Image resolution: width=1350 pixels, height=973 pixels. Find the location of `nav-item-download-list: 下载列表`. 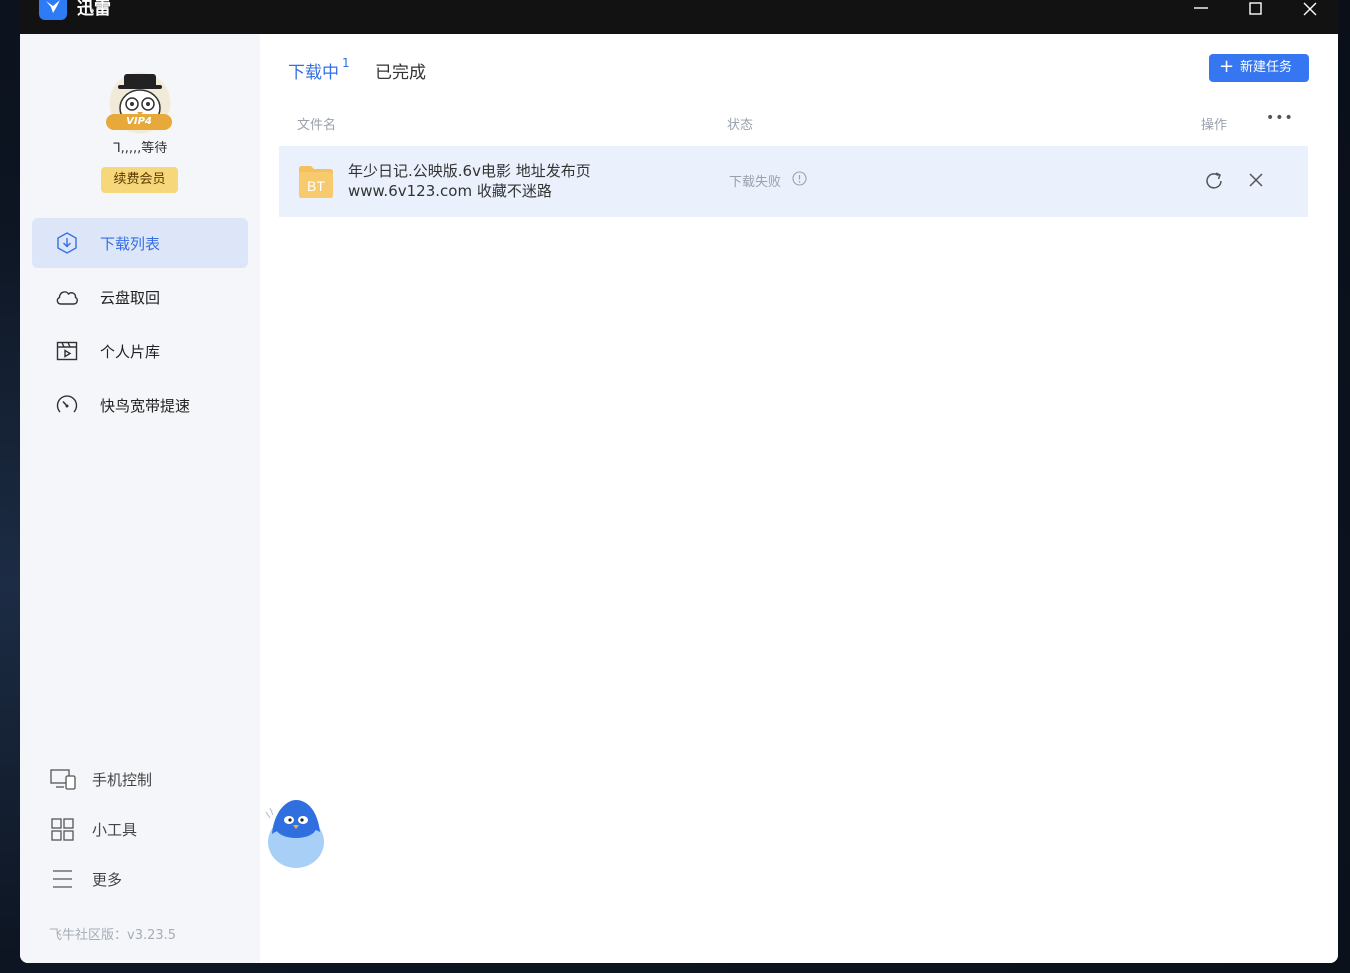

nav-item-download-list: 下载列表 is located at coordinates (140, 243).